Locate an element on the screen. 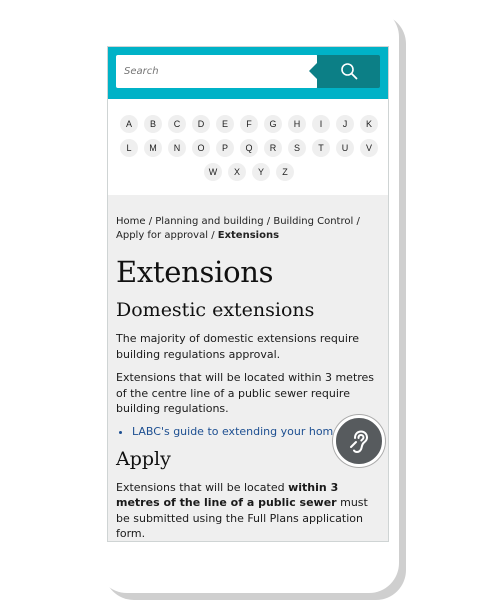 Image resolution: width=500 pixels, height=600 pixels. accessibility-button is located at coordinates (359, 441).